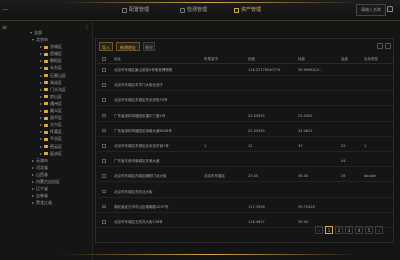  What do you see at coordinates (246, 177) in the screenshot?
I see `table-row: 北京市东城区内城区朝阳门北大街 北京市东城区 23.45 36.45 26 double` at bounding box center [246, 177].